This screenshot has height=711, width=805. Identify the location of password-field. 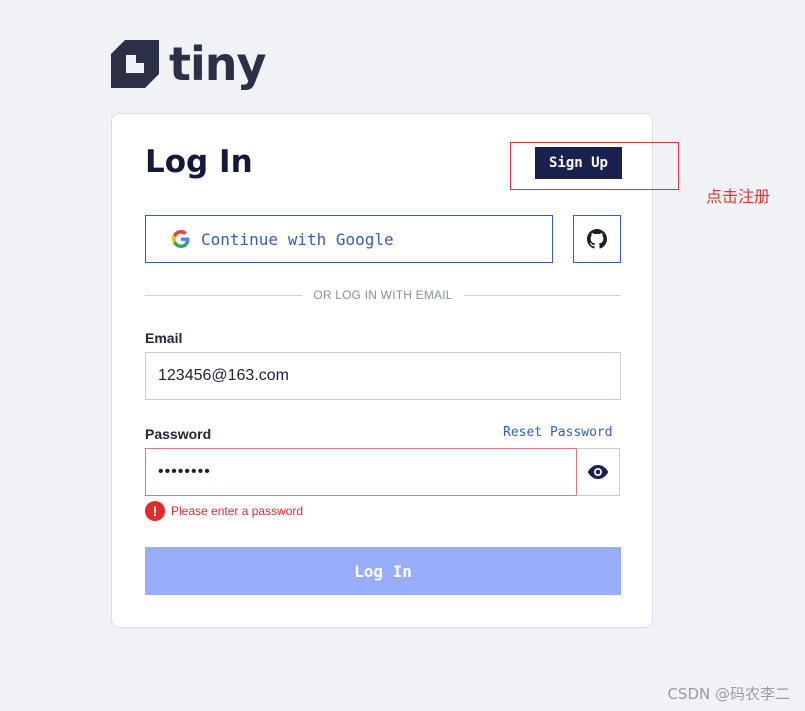
(361, 472).